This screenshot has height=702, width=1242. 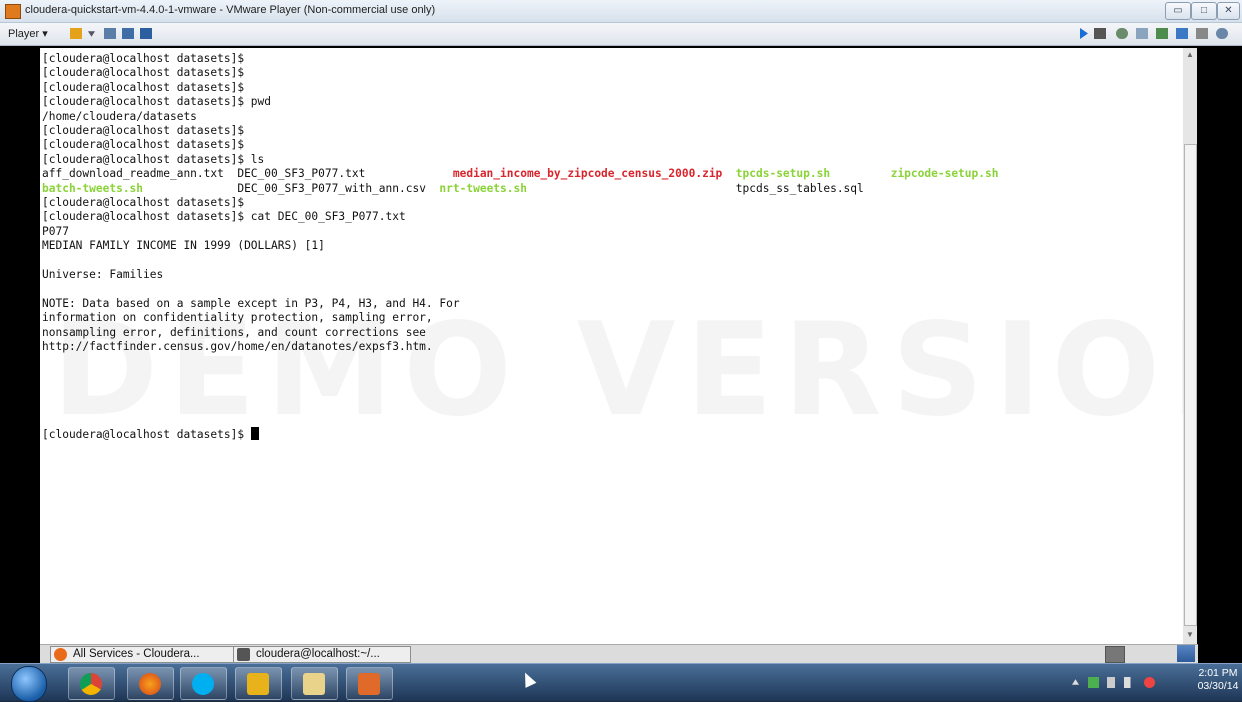 I want to click on pause-icon, so click(x=76, y=33).